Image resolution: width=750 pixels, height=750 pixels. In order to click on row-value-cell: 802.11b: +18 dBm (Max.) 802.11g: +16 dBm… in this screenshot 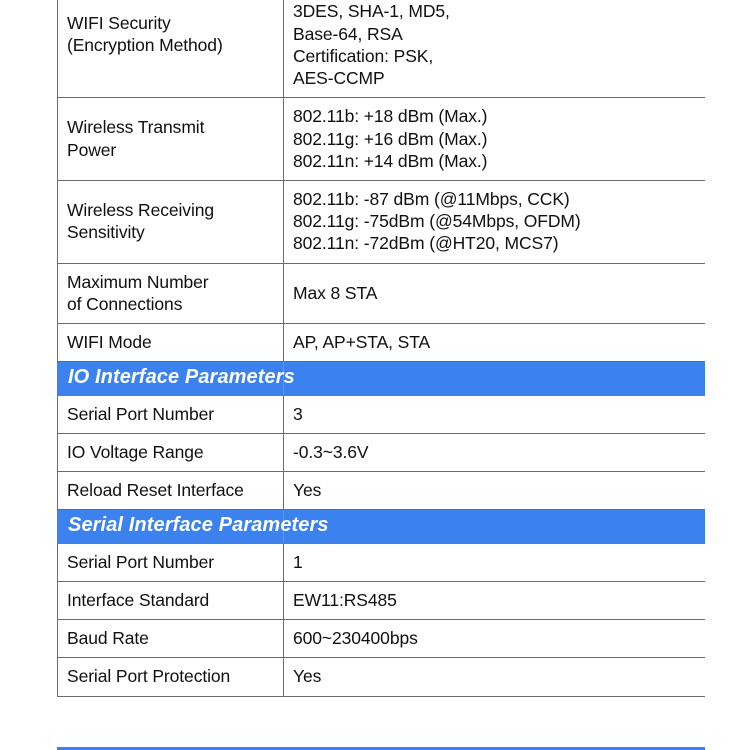, I will do `click(494, 139)`.